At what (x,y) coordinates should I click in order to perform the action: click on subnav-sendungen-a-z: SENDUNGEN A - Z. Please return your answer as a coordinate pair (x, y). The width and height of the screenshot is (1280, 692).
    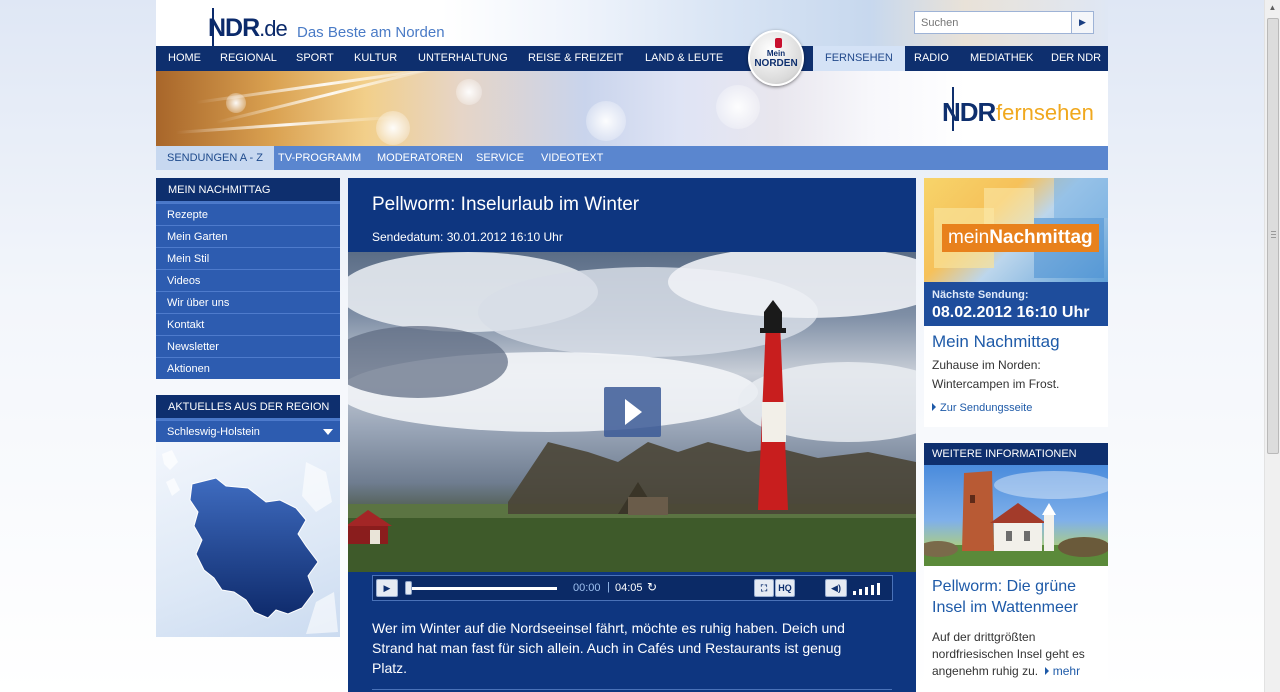
    Looking at the image, I should click on (215, 158).